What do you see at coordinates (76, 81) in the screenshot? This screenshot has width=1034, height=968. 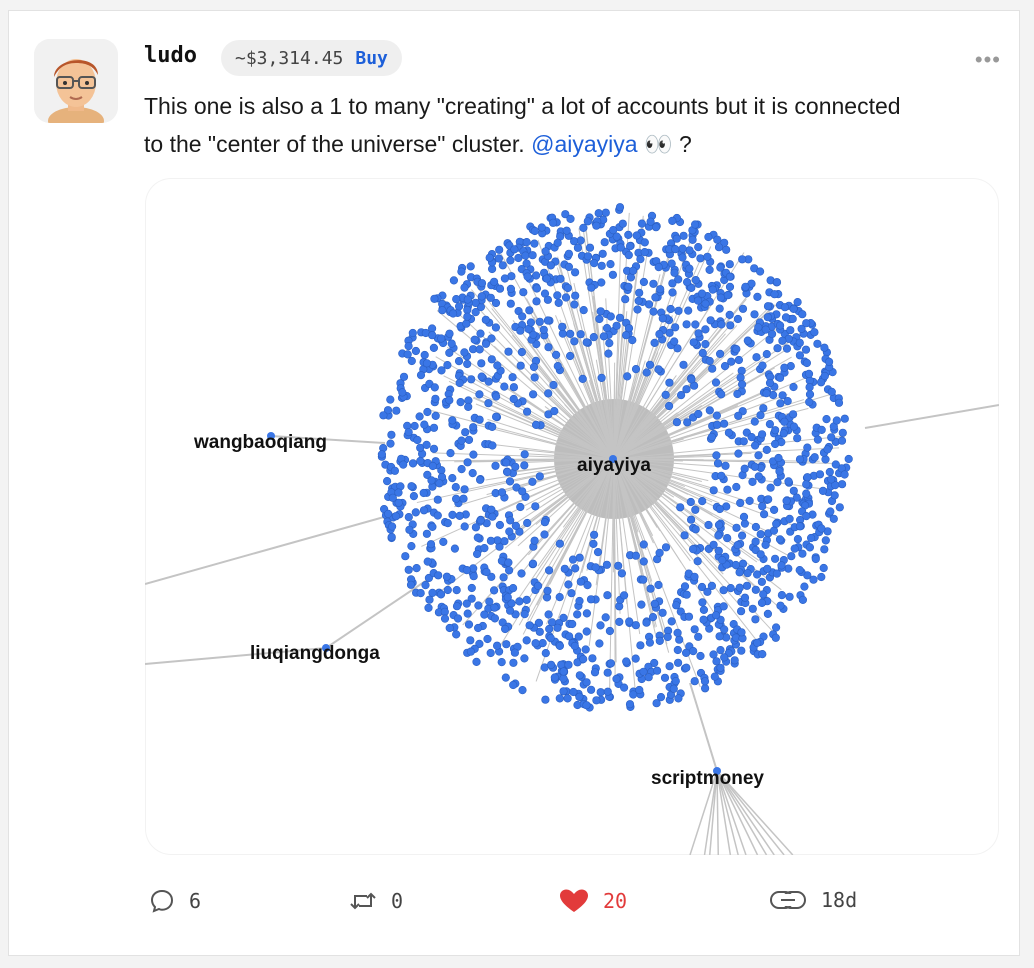 I see `avatar` at bounding box center [76, 81].